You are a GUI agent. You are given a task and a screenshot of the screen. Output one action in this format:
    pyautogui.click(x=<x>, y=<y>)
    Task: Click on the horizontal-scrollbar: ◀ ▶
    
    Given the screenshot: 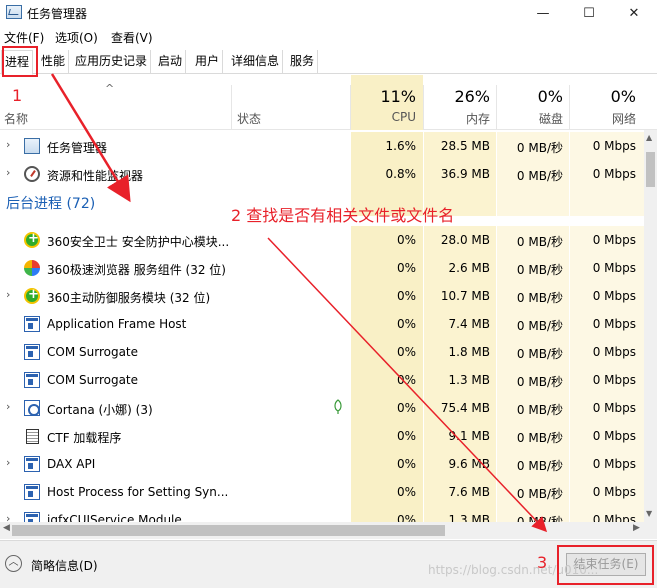 What is the action you would take?
    pyautogui.click(x=328, y=530)
    